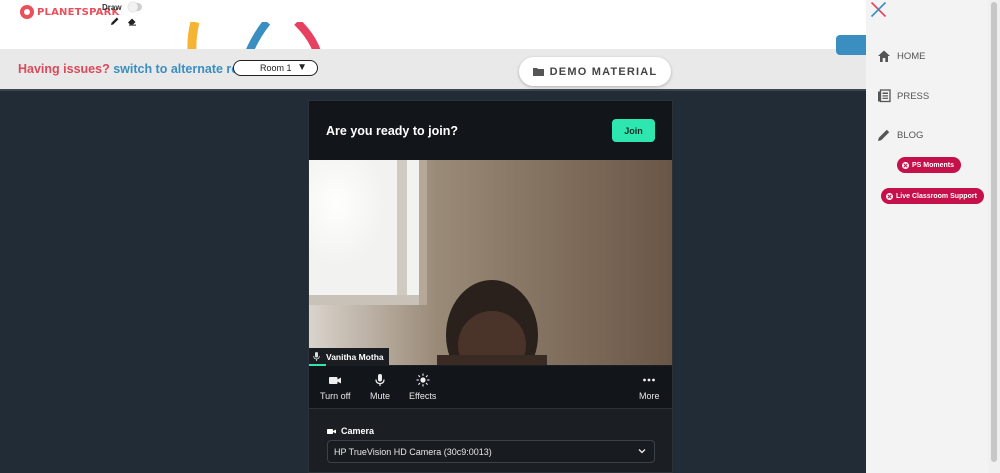 Image resolution: width=1000 pixels, height=473 pixels. What do you see at coordinates (423, 380) in the screenshot?
I see `sparkle-effects-icon` at bounding box center [423, 380].